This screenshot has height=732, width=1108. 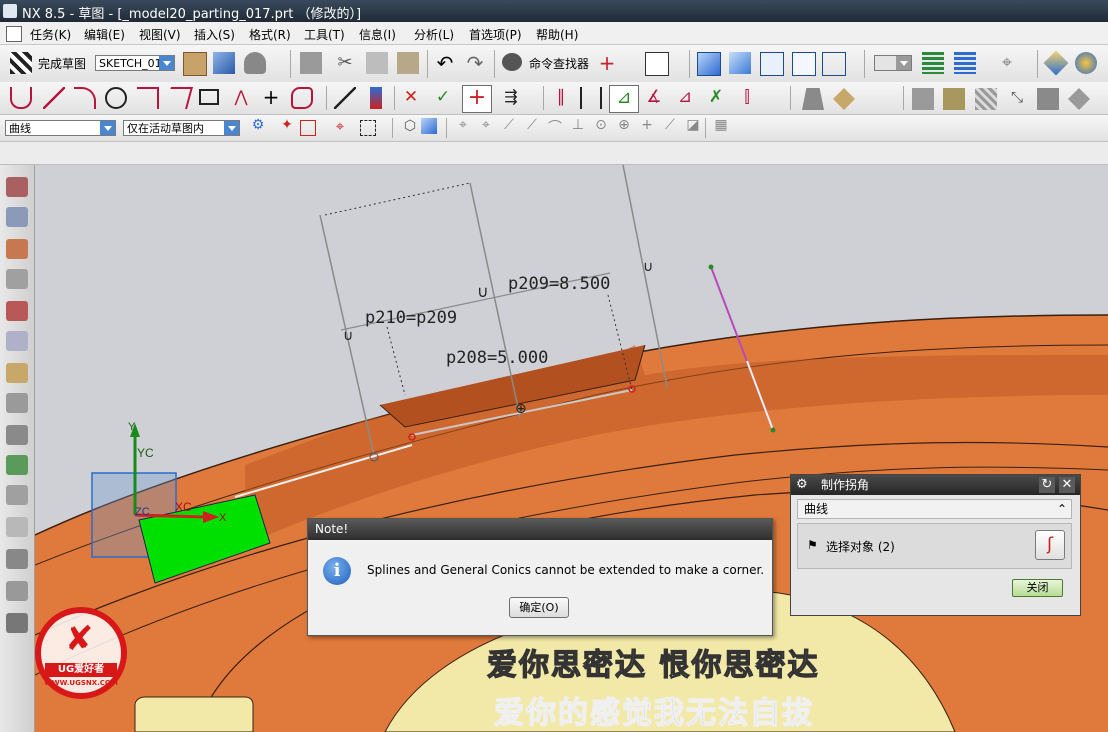 What do you see at coordinates (195, 64) in the screenshot?
I see `sketch-orient-icon` at bounding box center [195, 64].